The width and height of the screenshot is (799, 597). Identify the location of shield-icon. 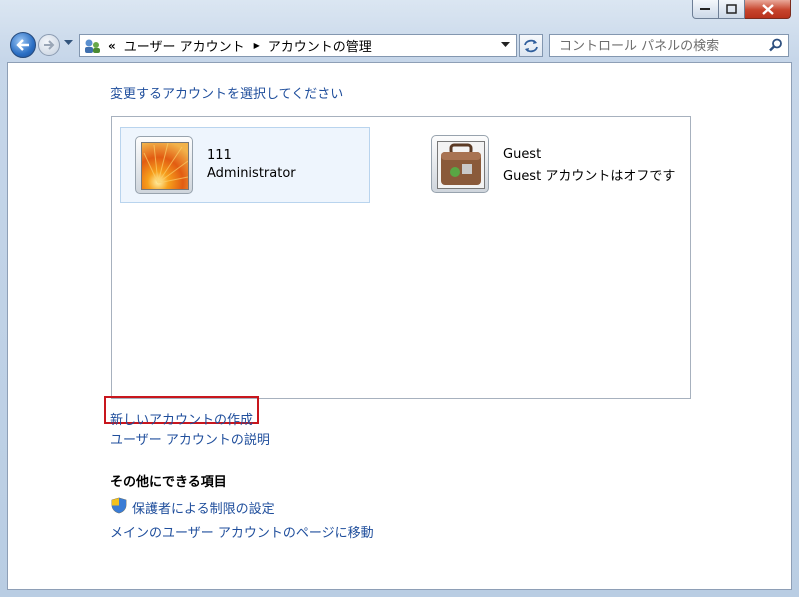
(119, 505).